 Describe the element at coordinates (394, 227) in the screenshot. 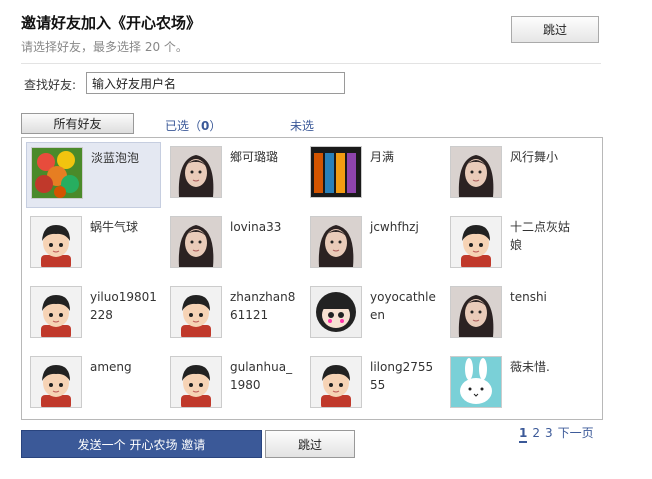

I see `friend-name: jcwhfhzj` at that location.